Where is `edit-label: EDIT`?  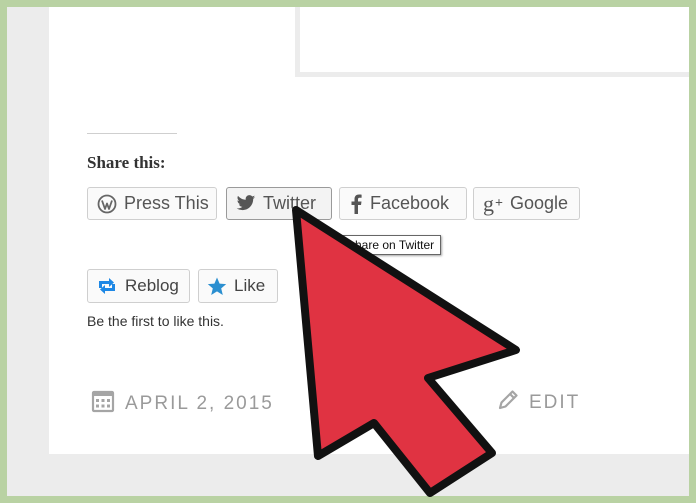 edit-label: EDIT is located at coordinates (555, 402).